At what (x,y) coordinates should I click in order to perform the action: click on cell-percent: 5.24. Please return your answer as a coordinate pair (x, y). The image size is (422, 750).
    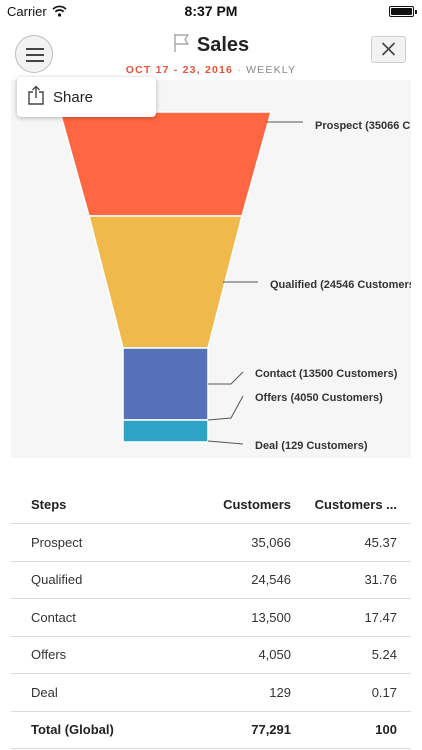
    Looking at the image, I should click on (356, 655).